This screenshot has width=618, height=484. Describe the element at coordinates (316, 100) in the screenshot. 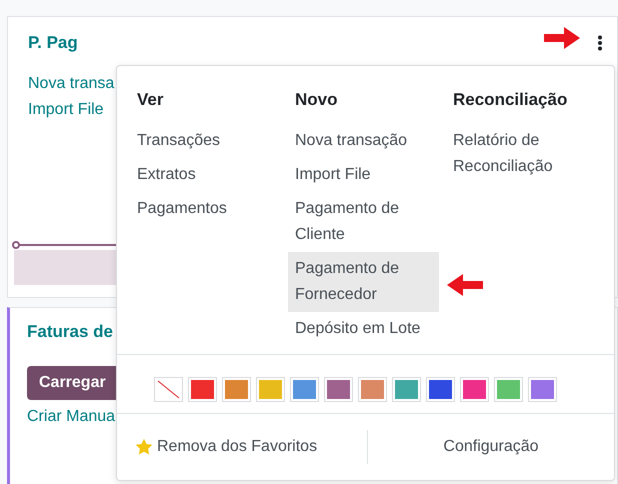

I see `menu-heading: Novo` at that location.